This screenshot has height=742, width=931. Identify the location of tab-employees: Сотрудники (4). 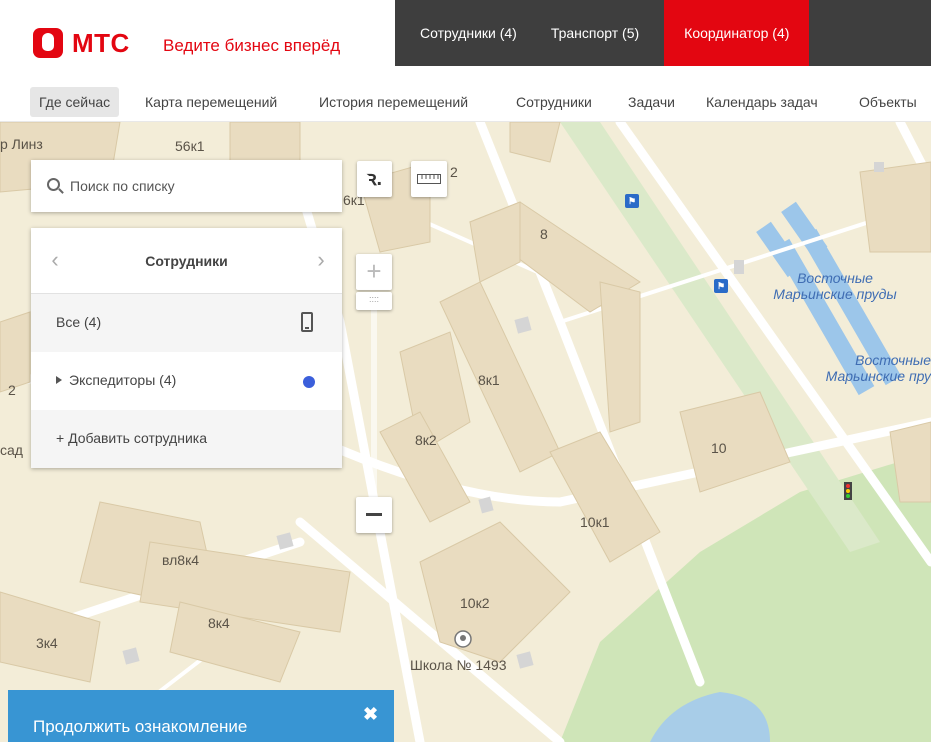
(464, 33).